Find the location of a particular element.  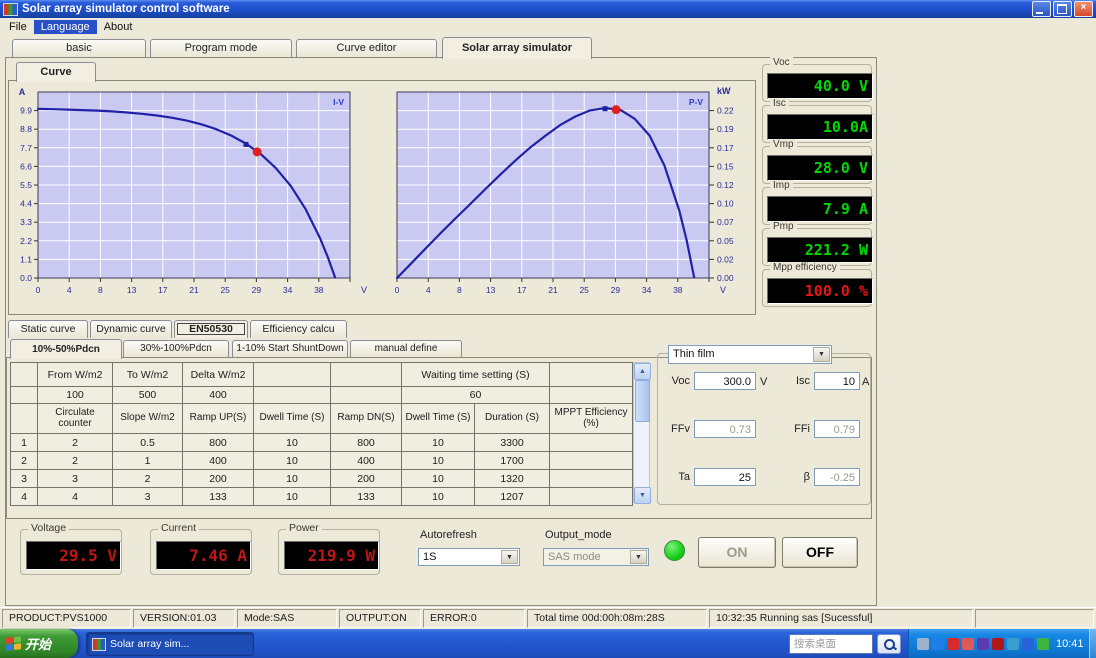

tab-solar-array-simulator: Solar array simulator is located at coordinates (517, 48).